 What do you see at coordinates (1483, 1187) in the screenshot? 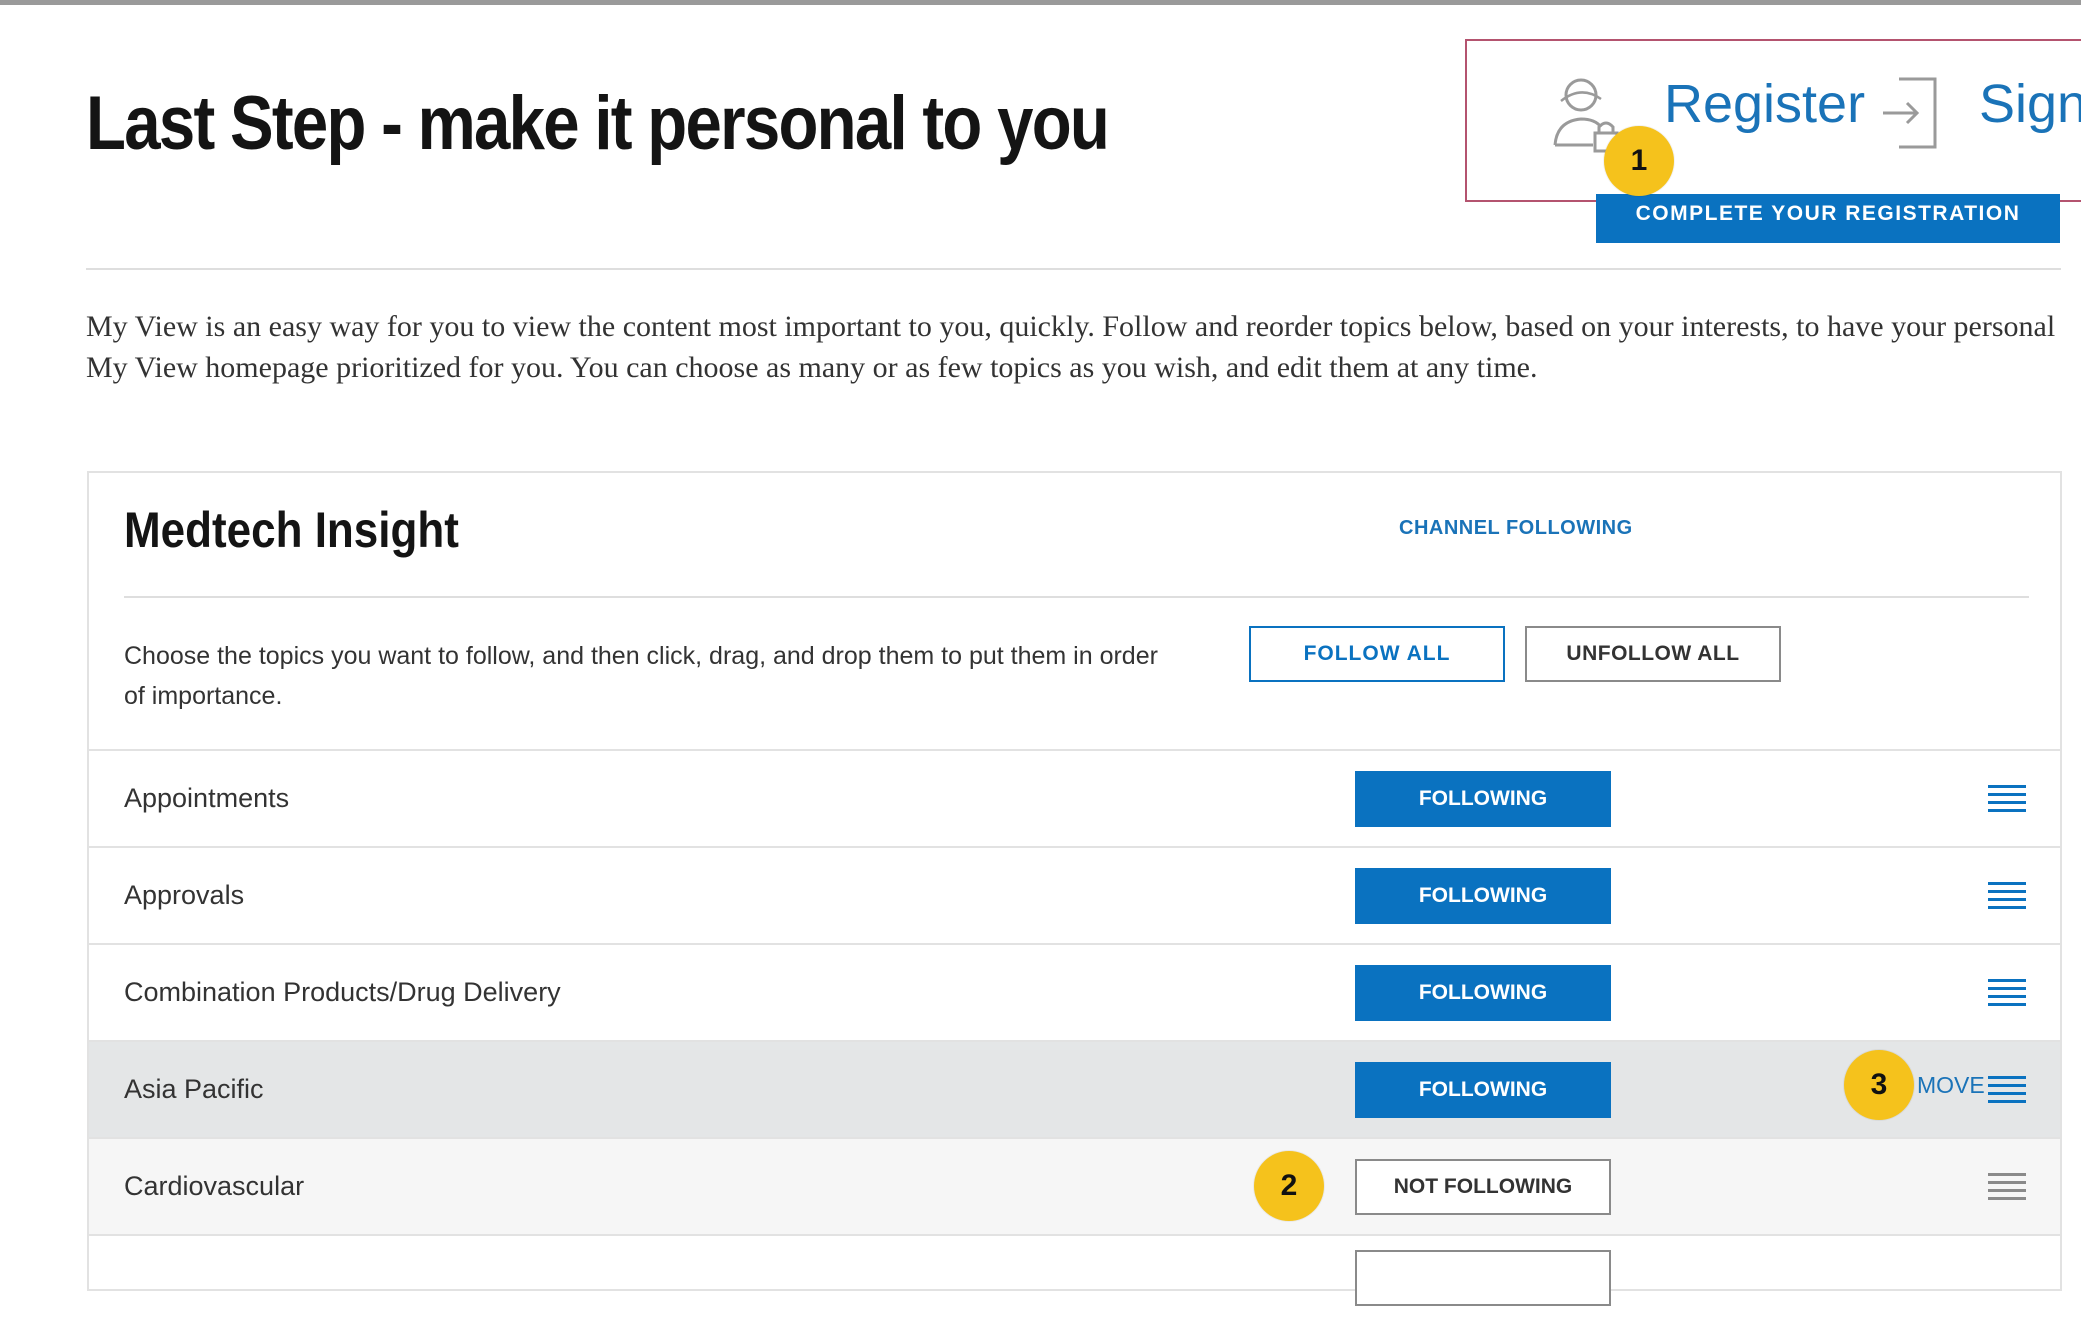
I see `not-following-button: NOT FOLLOWING` at bounding box center [1483, 1187].